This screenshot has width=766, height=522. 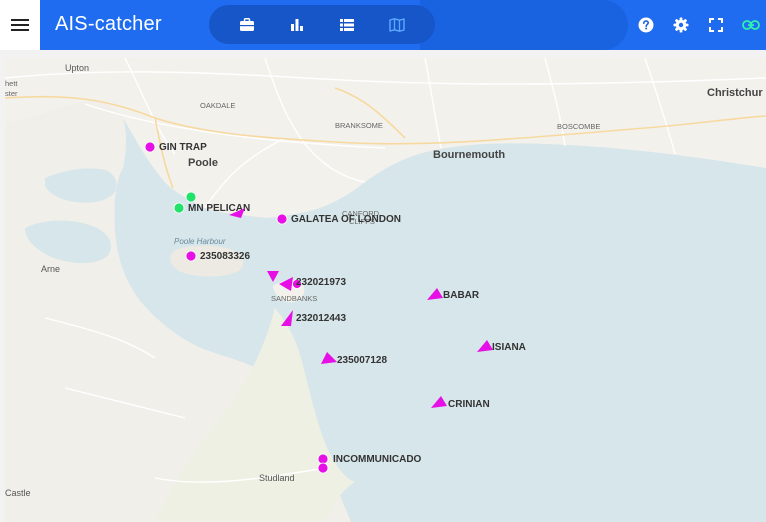 I want to click on bar-chart-icon, so click(x=297, y=25).